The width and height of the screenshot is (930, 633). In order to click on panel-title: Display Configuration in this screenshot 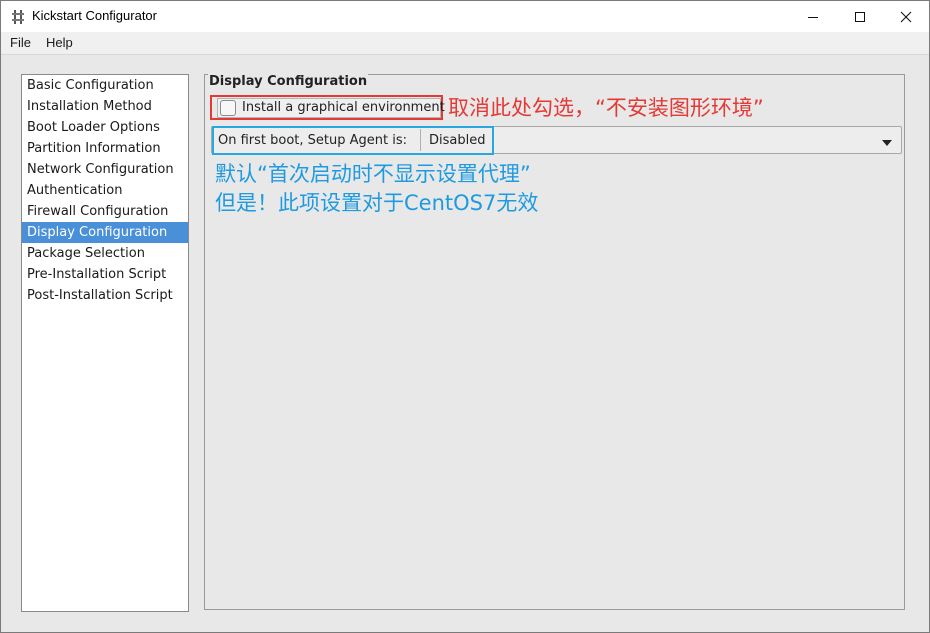, I will do `click(288, 81)`.